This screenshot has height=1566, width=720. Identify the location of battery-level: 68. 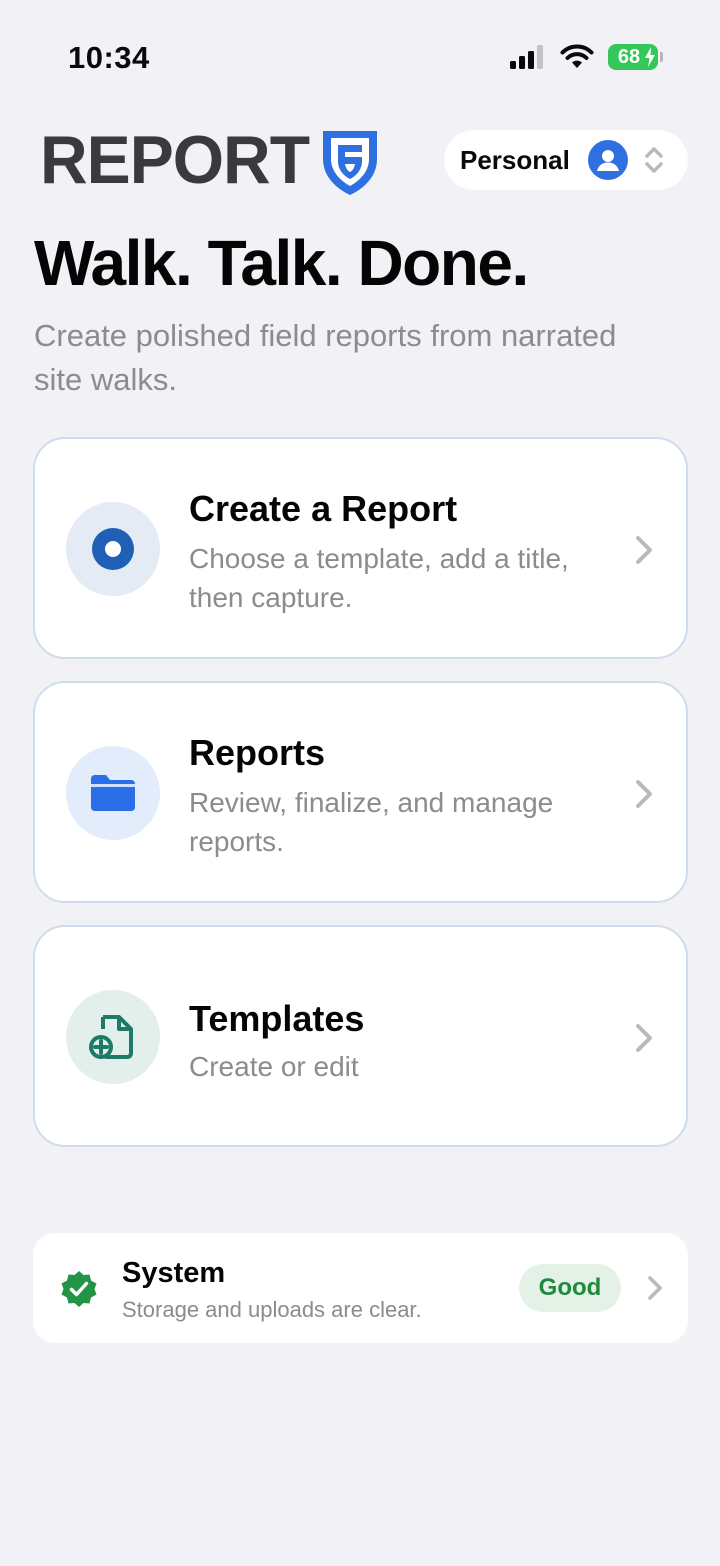
(629, 56).